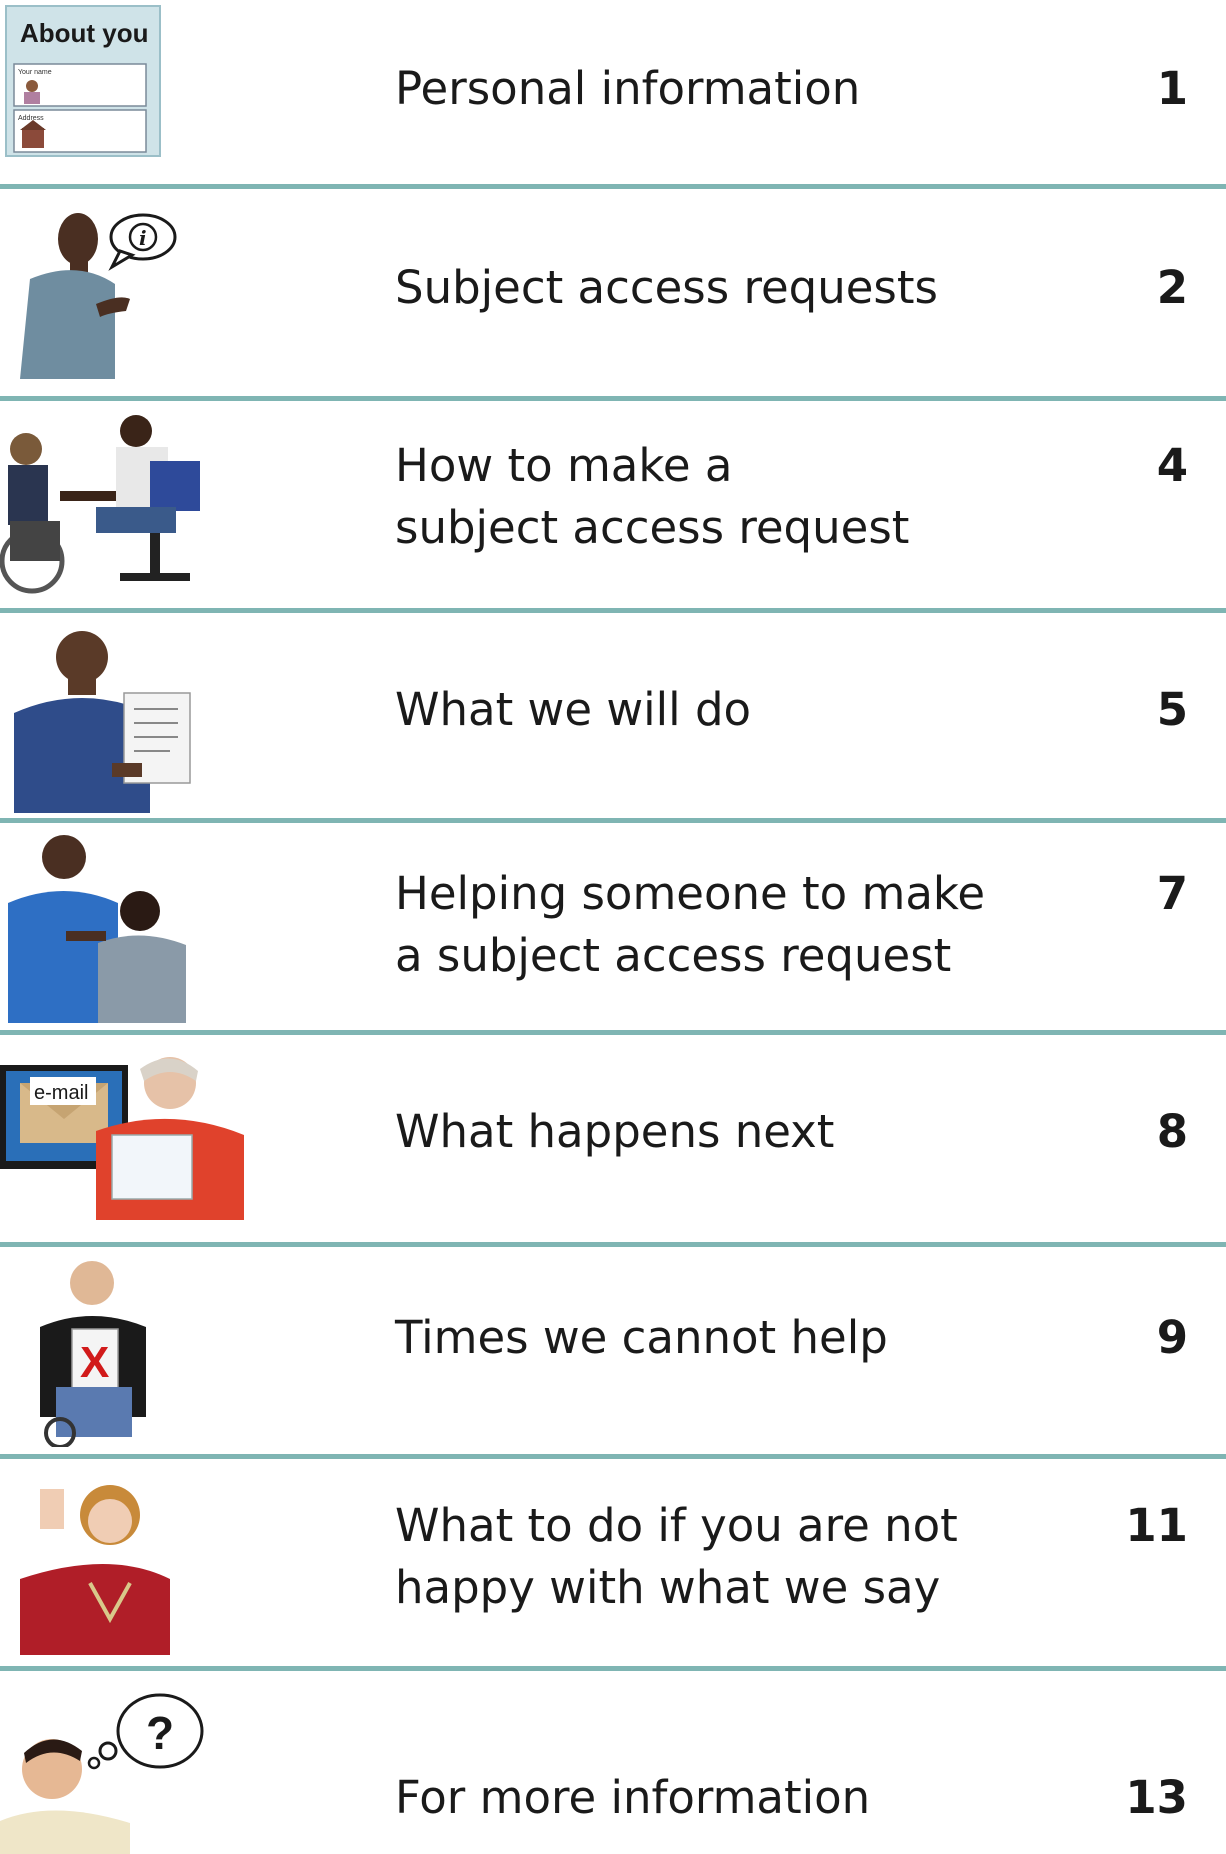 The image size is (1226, 1854). I want to click on form-field-name-label: Your name, so click(35, 72).